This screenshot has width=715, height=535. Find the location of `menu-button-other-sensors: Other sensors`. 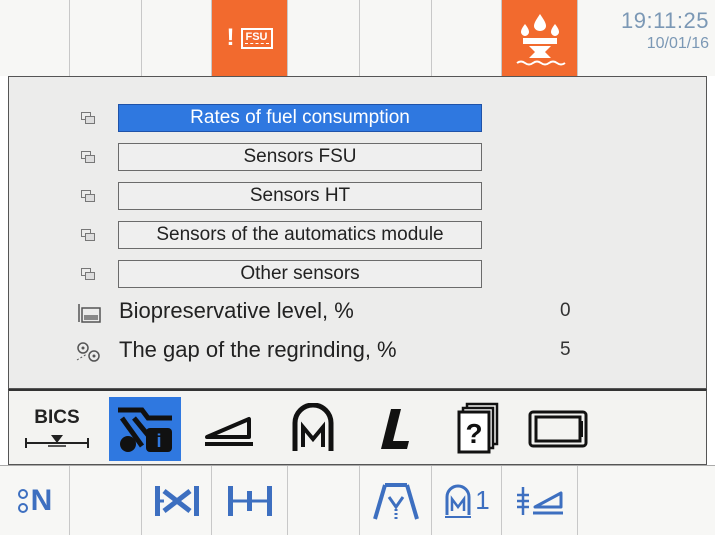

menu-button-other-sensors: Other sensors is located at coordinates (300, 274).